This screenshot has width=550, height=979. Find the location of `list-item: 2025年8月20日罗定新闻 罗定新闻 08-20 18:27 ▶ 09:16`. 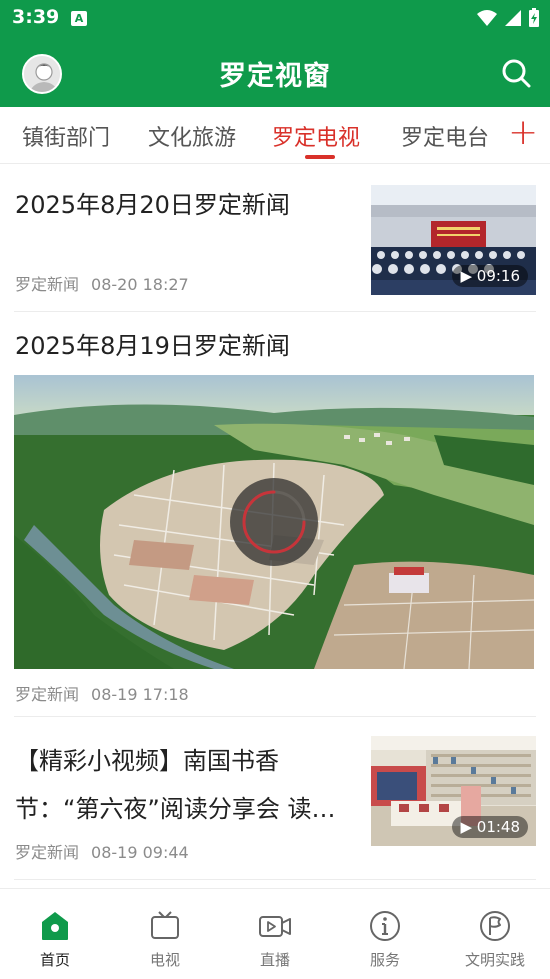

list-item: 2025年8月20日罗定新闻 罗定新闻 08-20 18:27 ▶ 09:16 is located at coordinates (275, 238).